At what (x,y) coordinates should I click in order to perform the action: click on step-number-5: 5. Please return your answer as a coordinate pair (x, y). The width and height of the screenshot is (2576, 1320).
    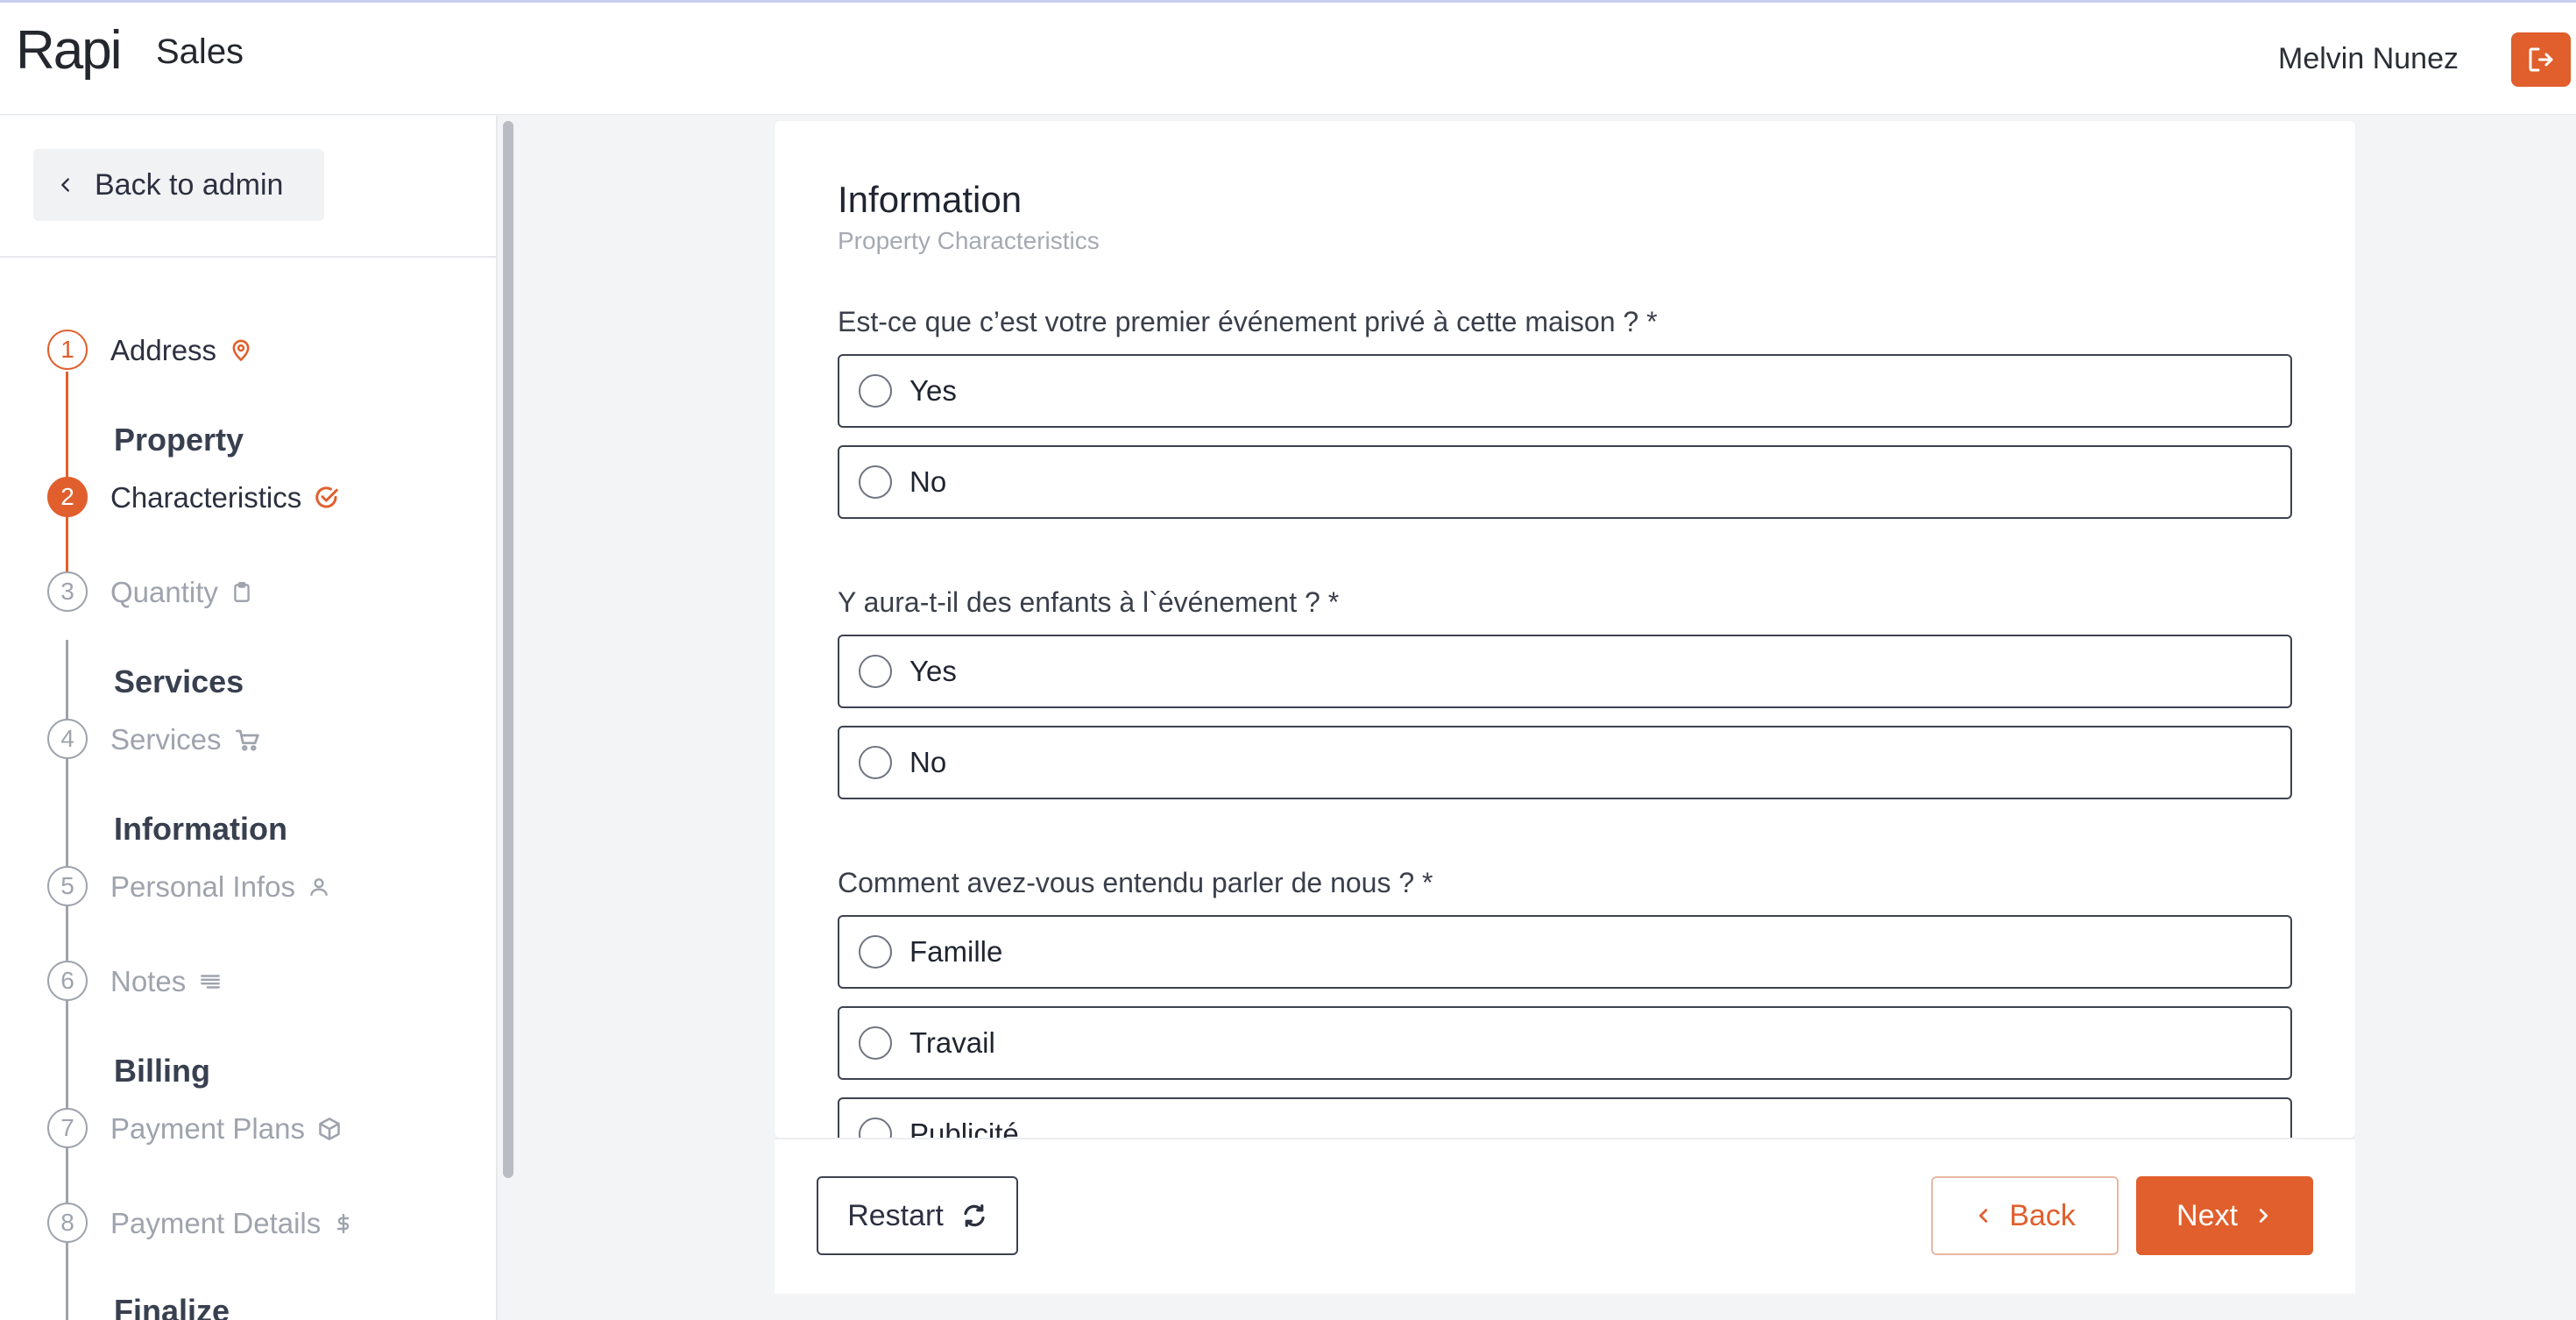
    Looking at the image, I should click on (67, 886).